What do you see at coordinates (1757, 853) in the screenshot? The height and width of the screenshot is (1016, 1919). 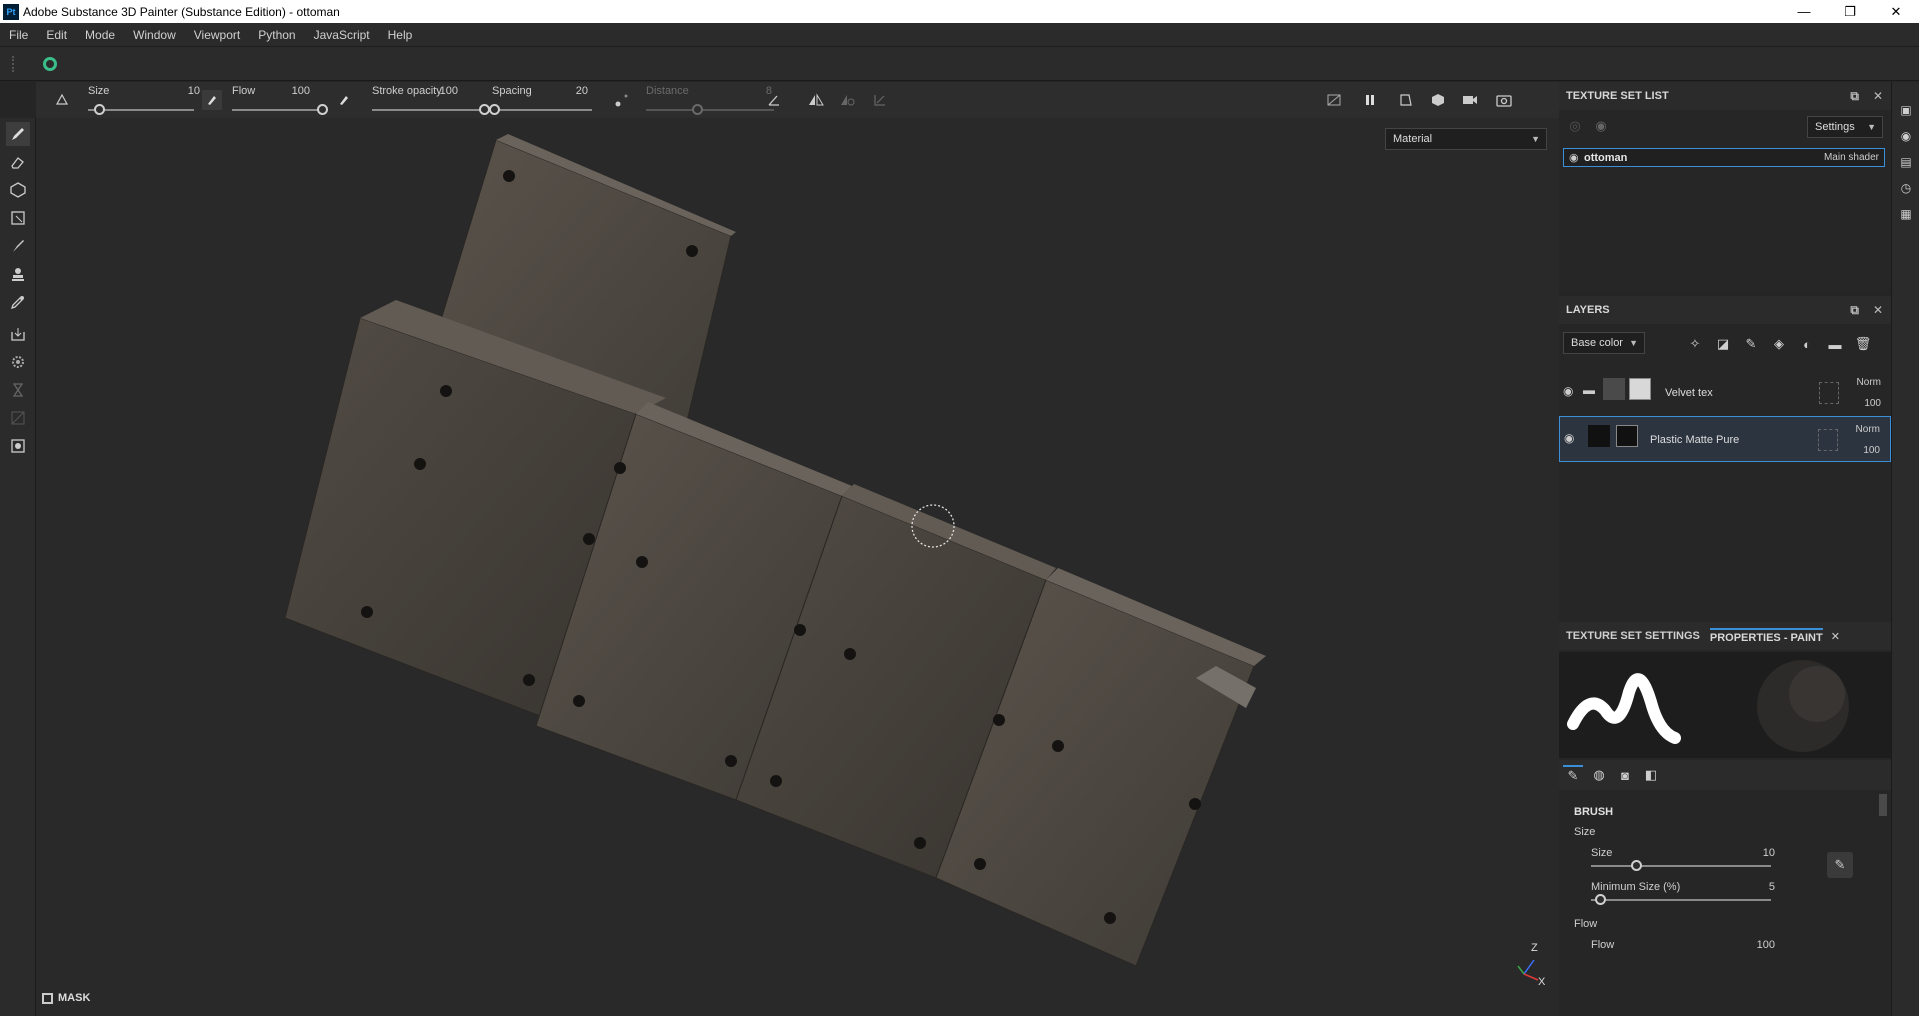 I see `brush-size-value: 10` at bounding box center [1757, 853].